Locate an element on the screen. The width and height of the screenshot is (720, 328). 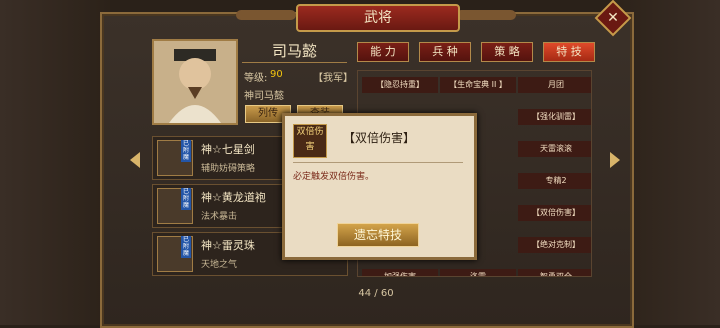
tab-ability: 能 力 is located at coordinates (383, 52).